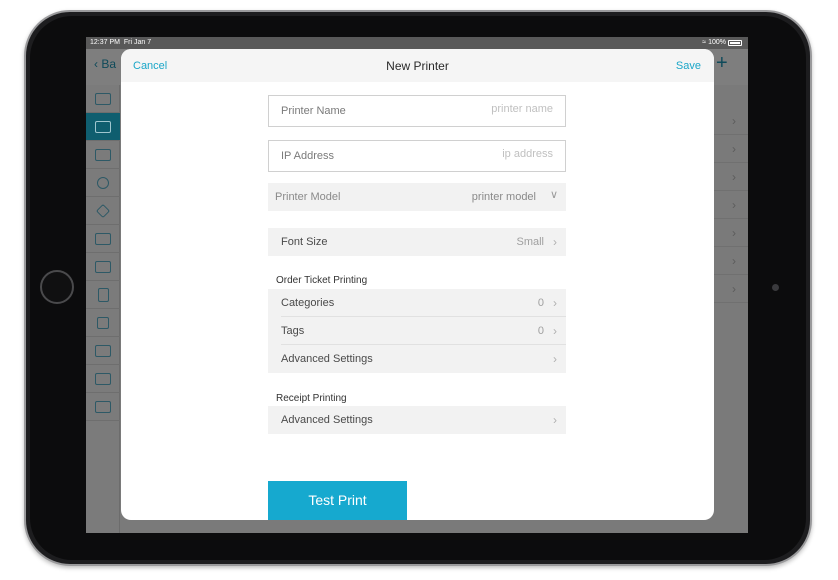 The image size is (838, 580). I want to click on categories-row: Categories 0 ›, so click(417, 303).